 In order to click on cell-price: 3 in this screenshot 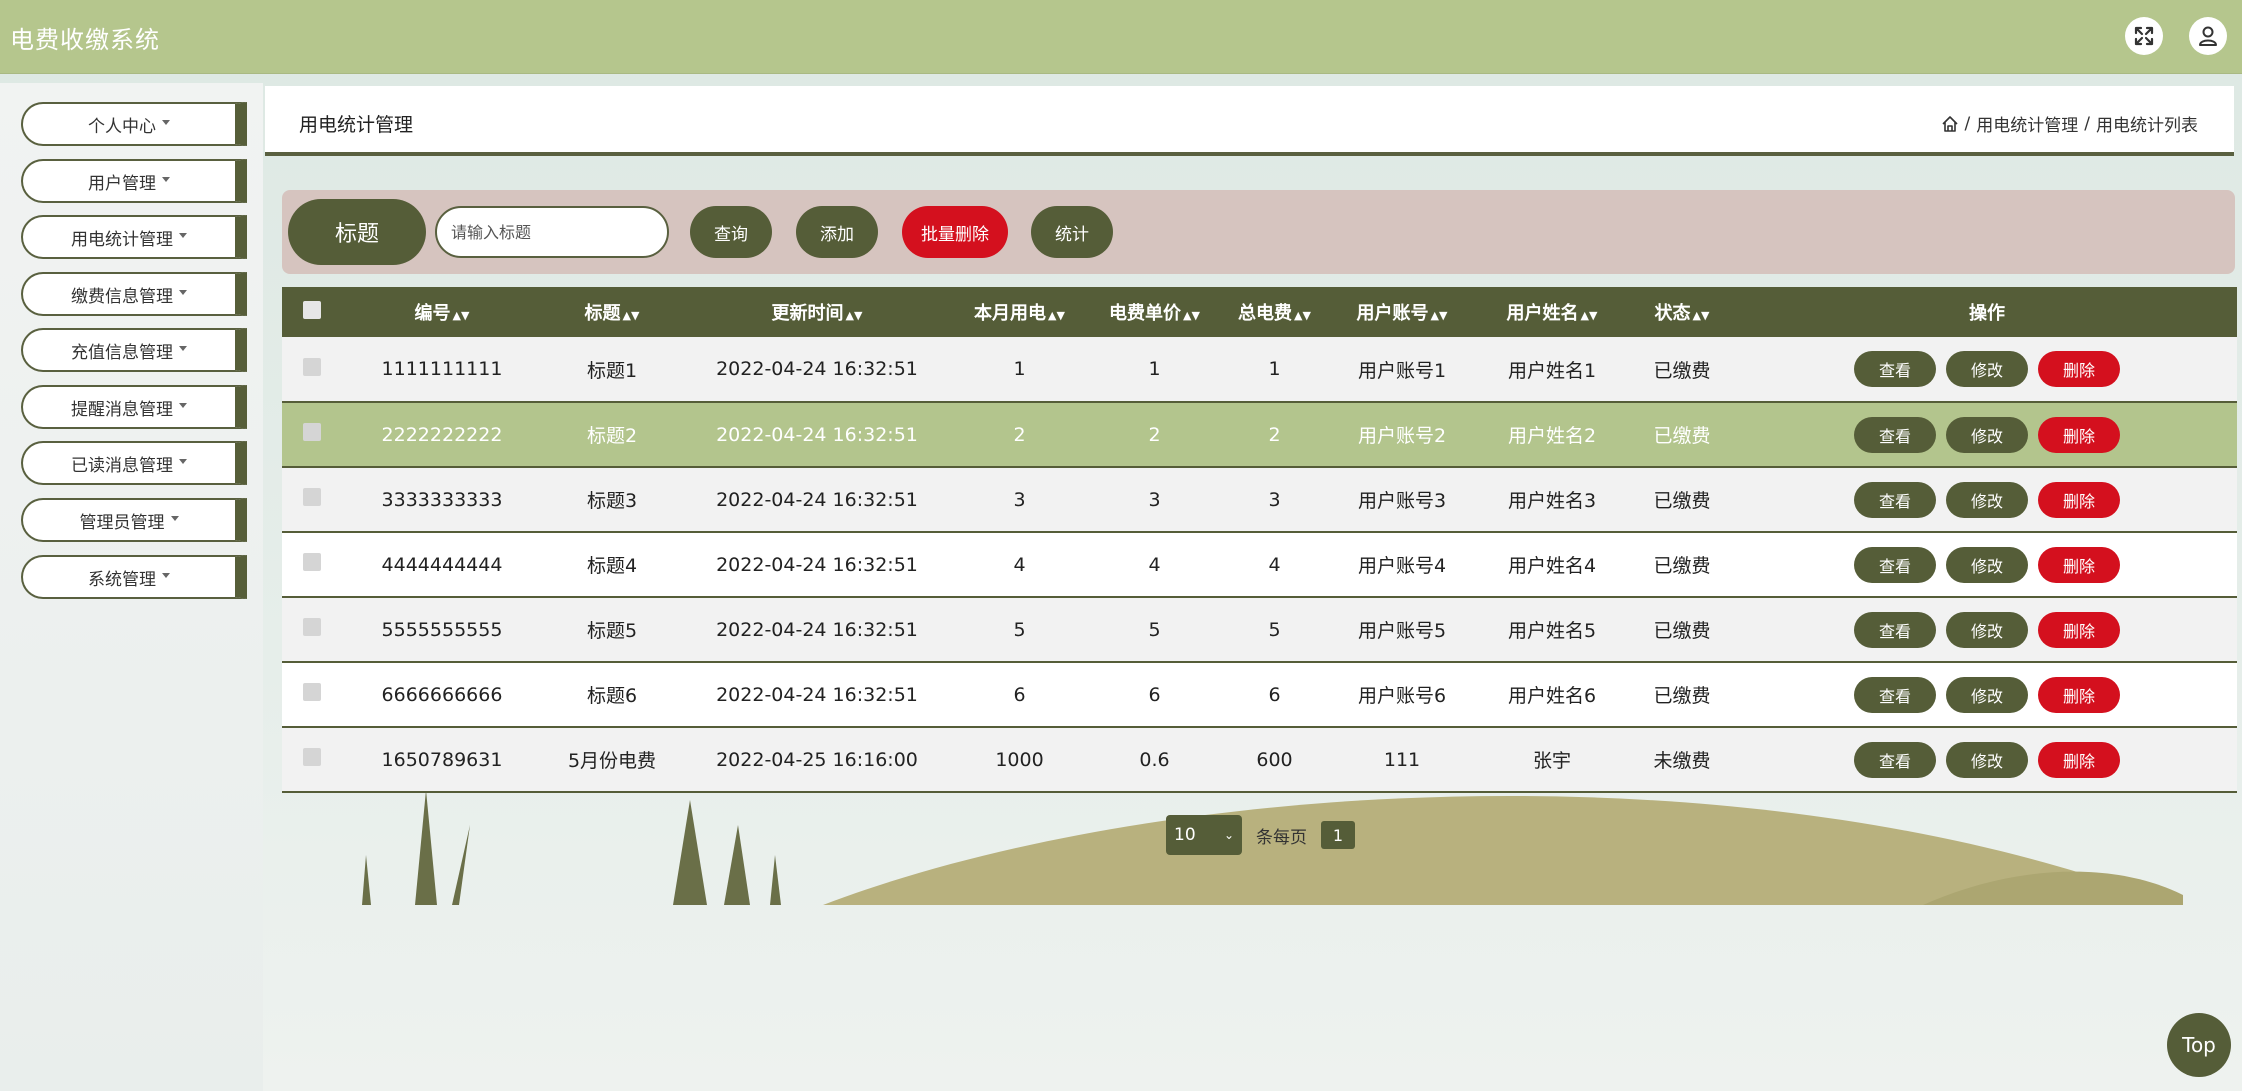, I will do `click(1154, 499)`.